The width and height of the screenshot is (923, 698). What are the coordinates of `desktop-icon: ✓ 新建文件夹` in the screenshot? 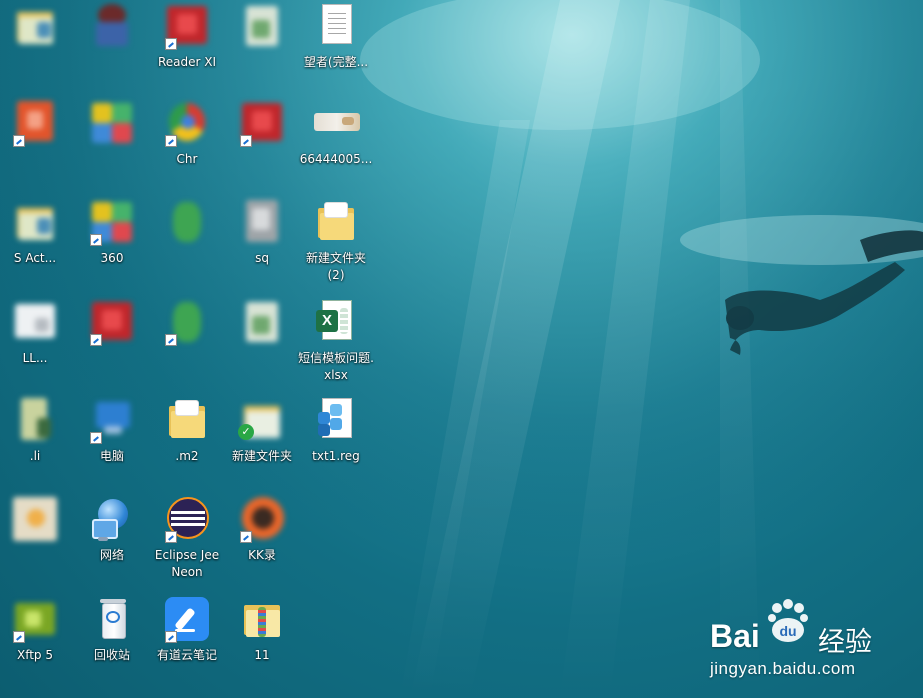 It's located at (262, 440).